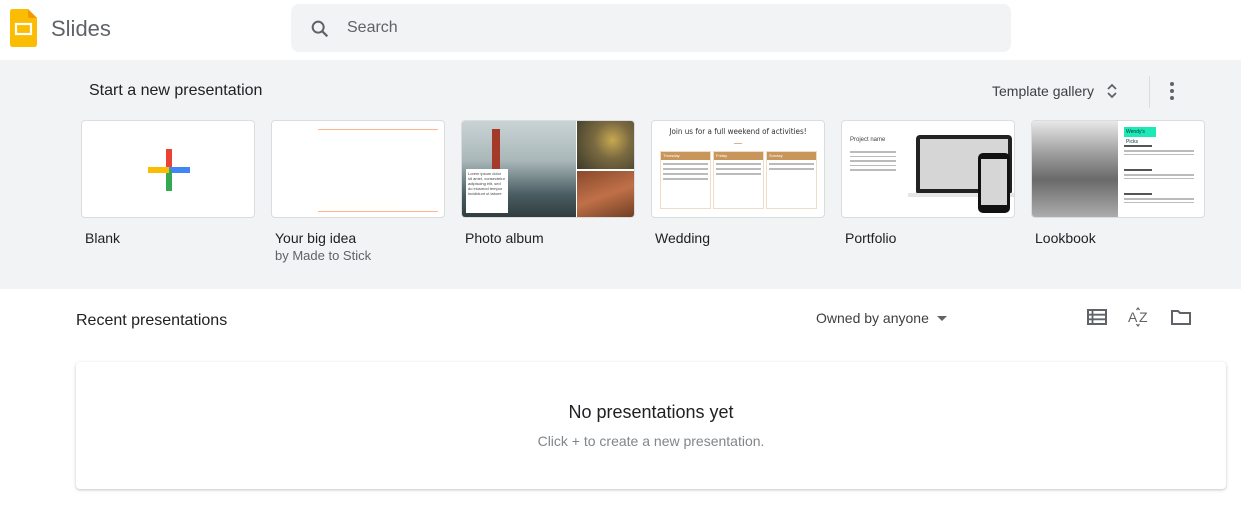  I want to click on owner-filter-dropdown: Owned by anyone, so click(881, 318).